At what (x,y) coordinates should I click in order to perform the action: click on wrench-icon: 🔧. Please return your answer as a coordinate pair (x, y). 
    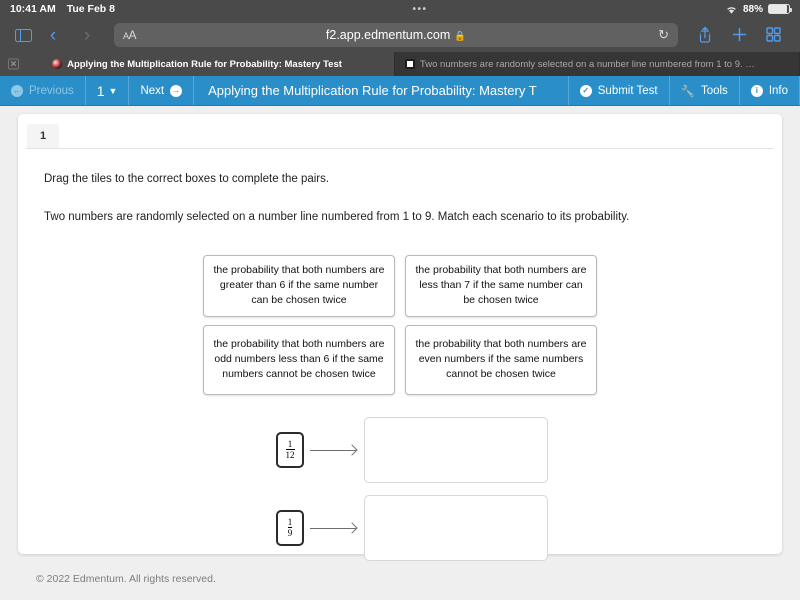
    Looking at the image, I should click on (687, 91).